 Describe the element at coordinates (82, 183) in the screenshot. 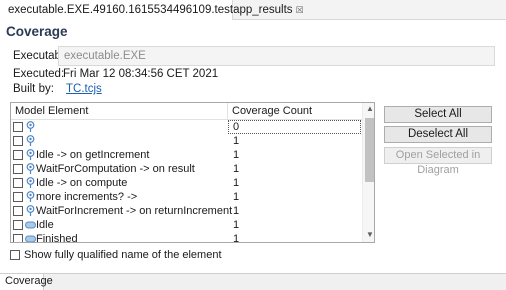

I see `row-label: Idle -> on compute` at that location.